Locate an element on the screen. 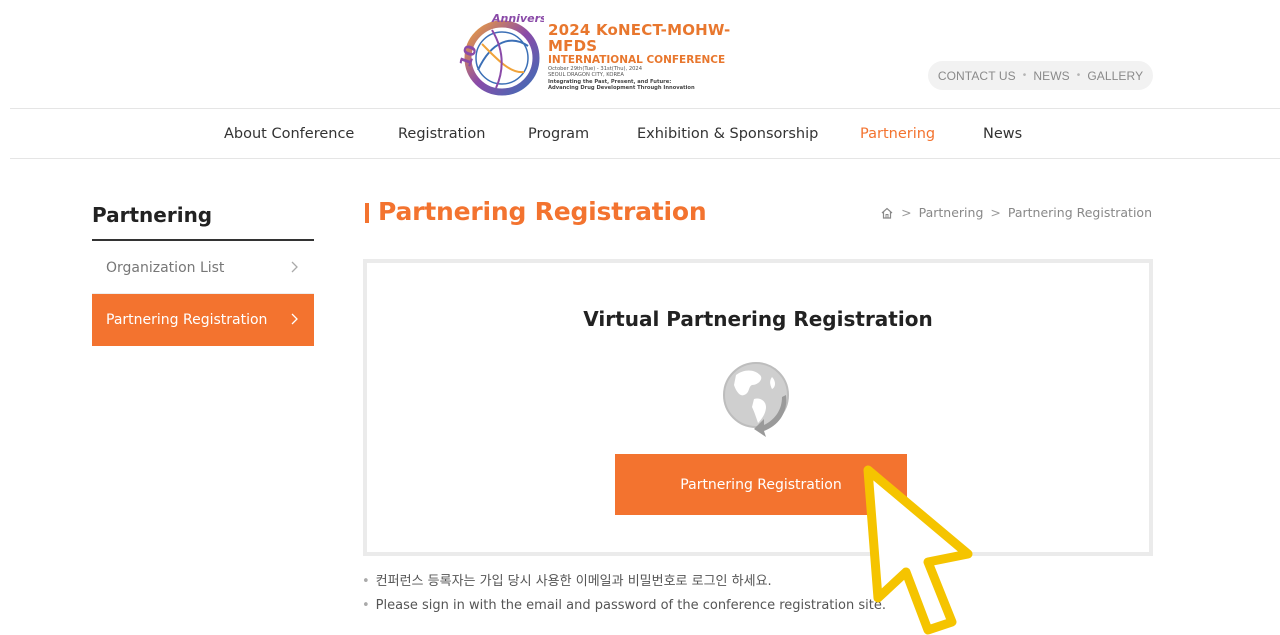 Image resolution: width=1280 pixels, height=635 pixels. nav-exhibition-sponsorship: Exhibition & Sponsorship is located at coordinates (727, 133).